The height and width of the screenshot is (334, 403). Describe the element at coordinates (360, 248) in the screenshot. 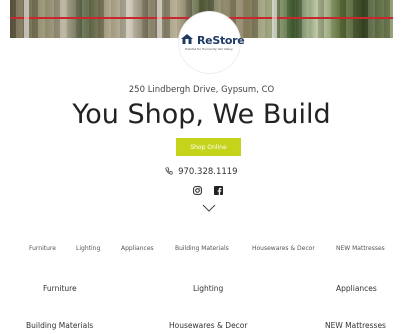

I see `nav-item-new-mattresses: NEW Mattresses` at that location.